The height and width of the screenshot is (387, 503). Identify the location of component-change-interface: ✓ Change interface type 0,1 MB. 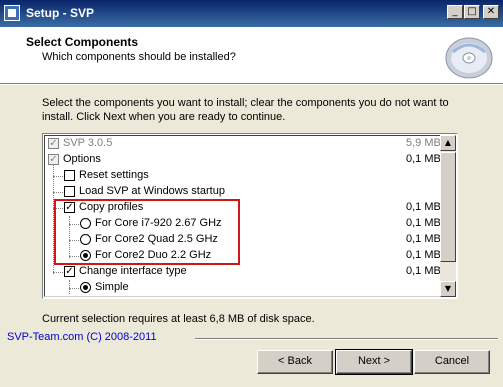
(244, 272).